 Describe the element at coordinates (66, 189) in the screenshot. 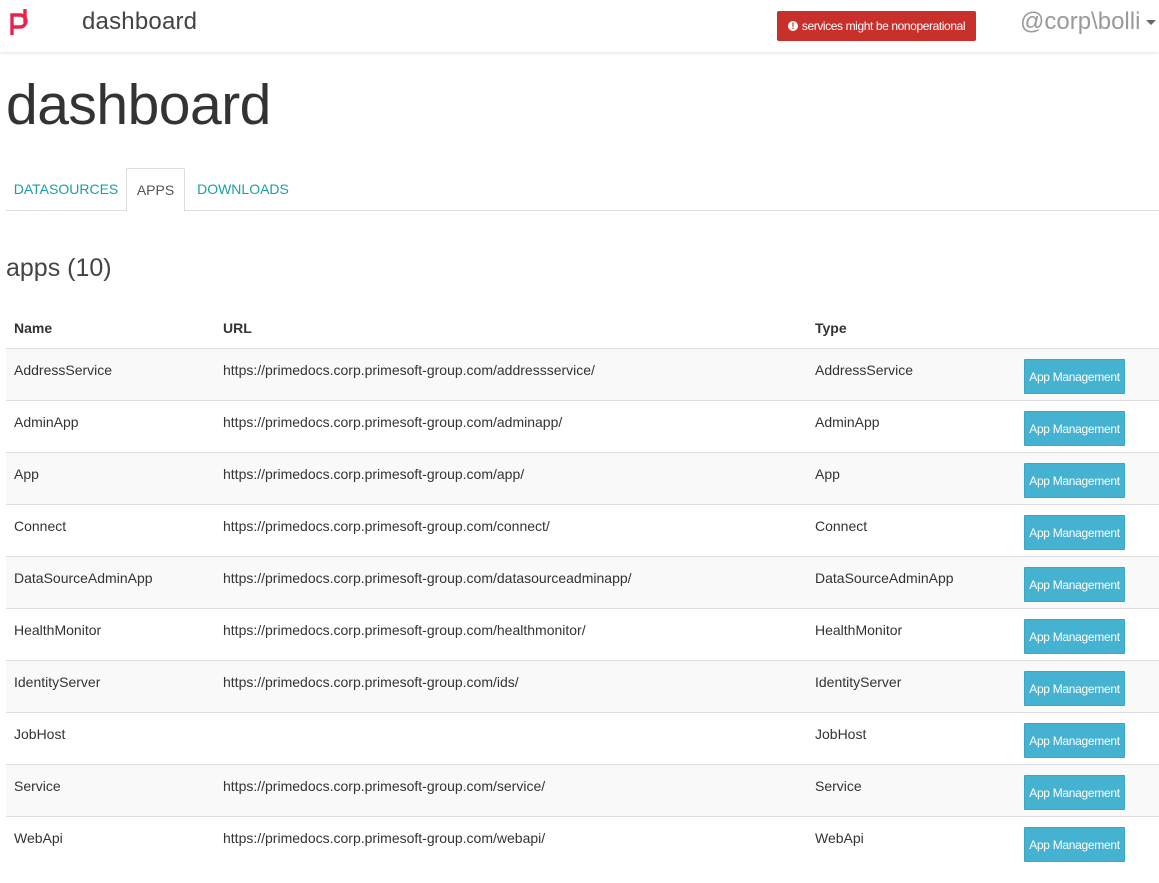

I see `tab-datasources: DATASOURCES` at that location.